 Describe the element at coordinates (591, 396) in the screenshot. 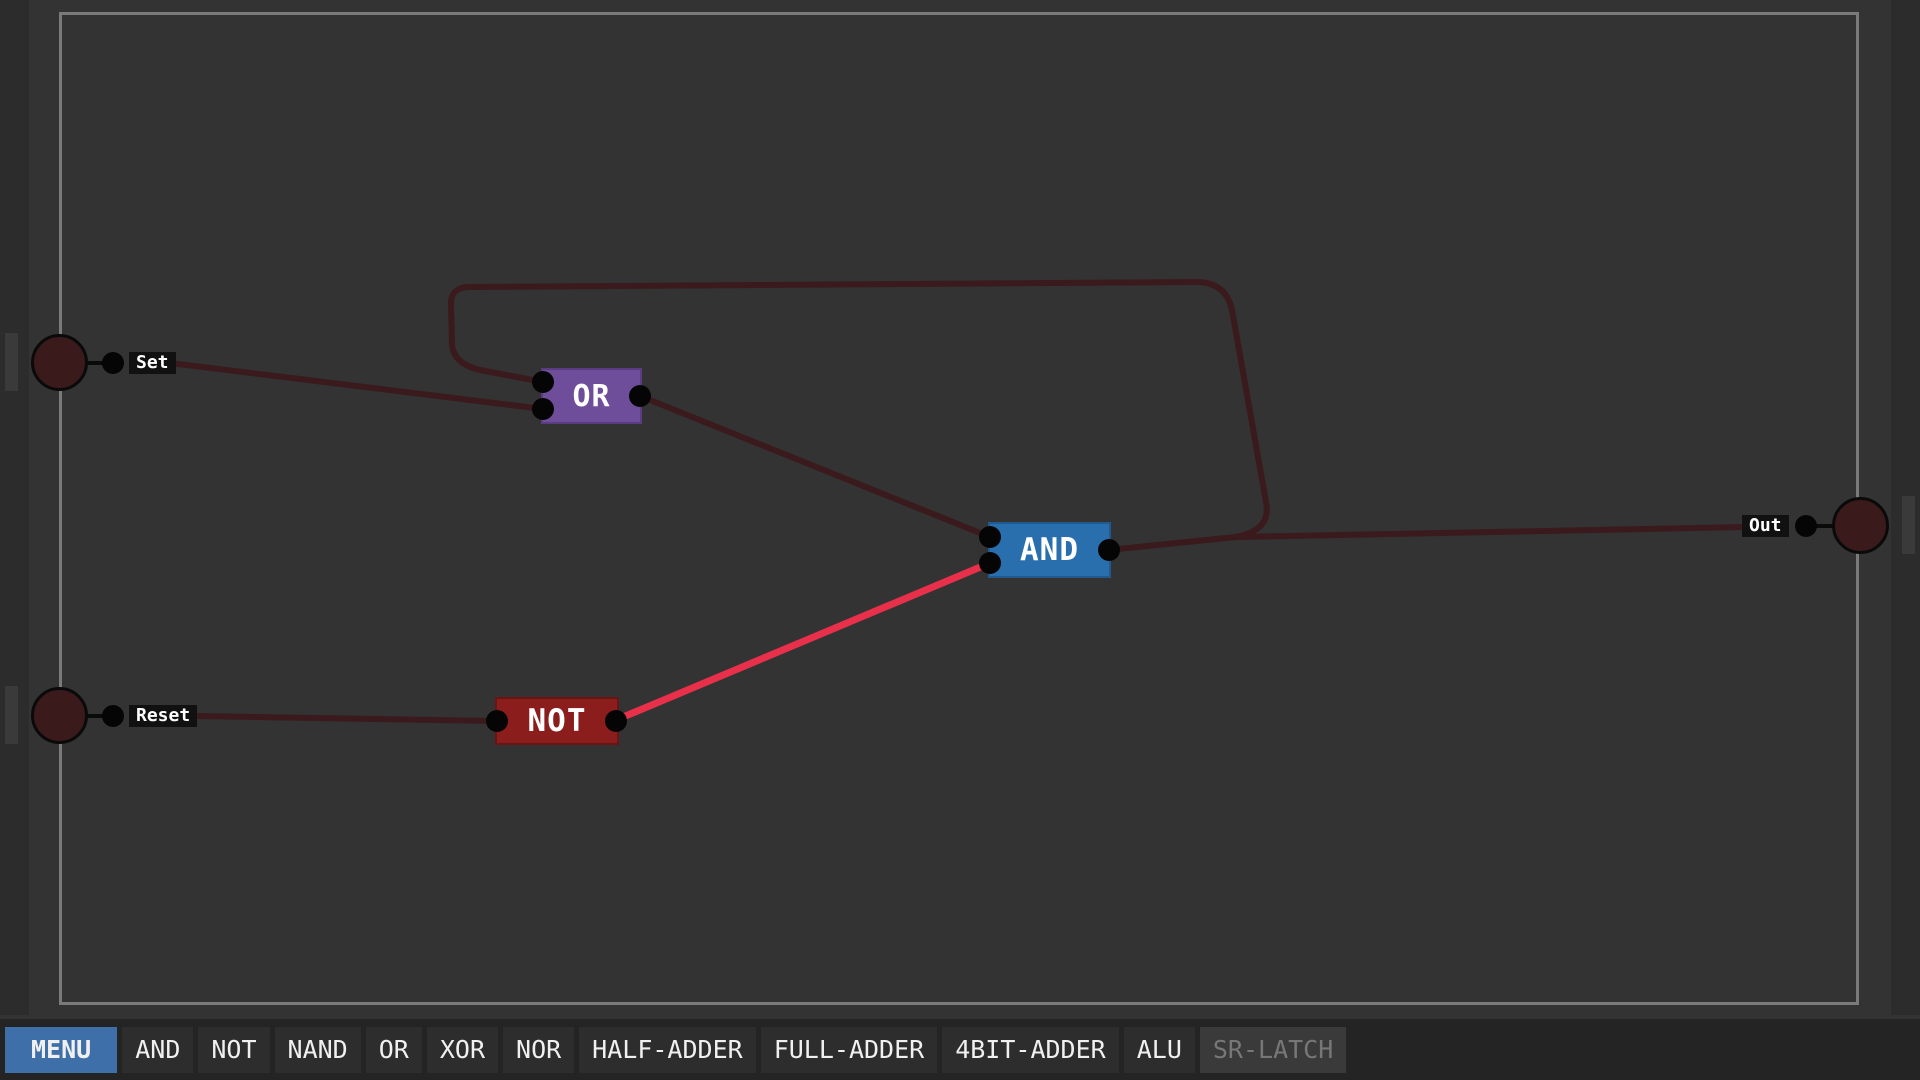

I see `or-gate: OR` at that location.